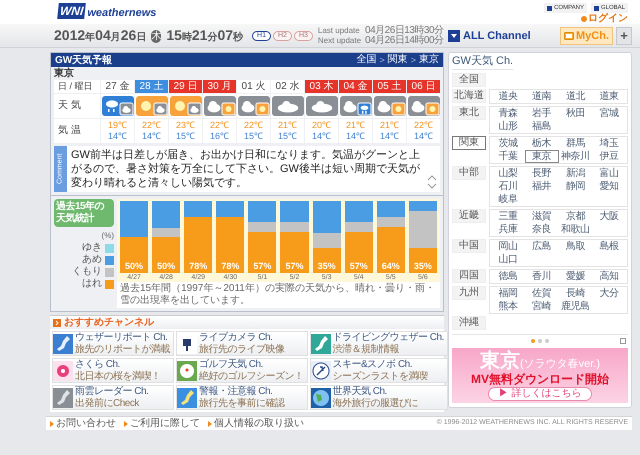 This screenshot has width=640, height=455. I want to click on prefecture-link: 静岡, so click(575, 186).